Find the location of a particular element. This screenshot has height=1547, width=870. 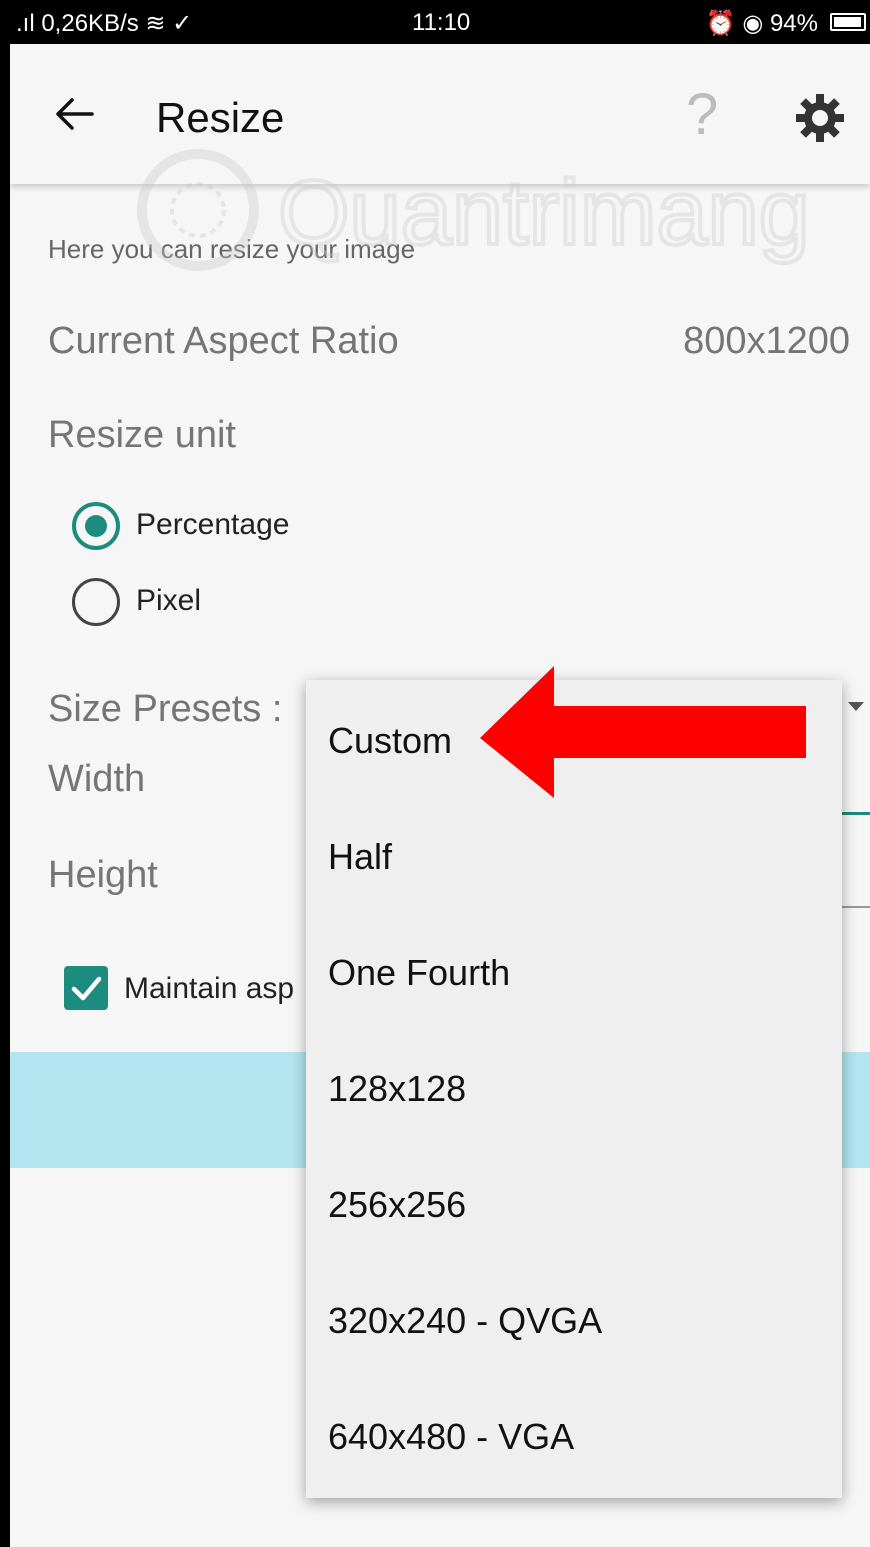

status-time: 11:10 is located at coordinates (441, 22).